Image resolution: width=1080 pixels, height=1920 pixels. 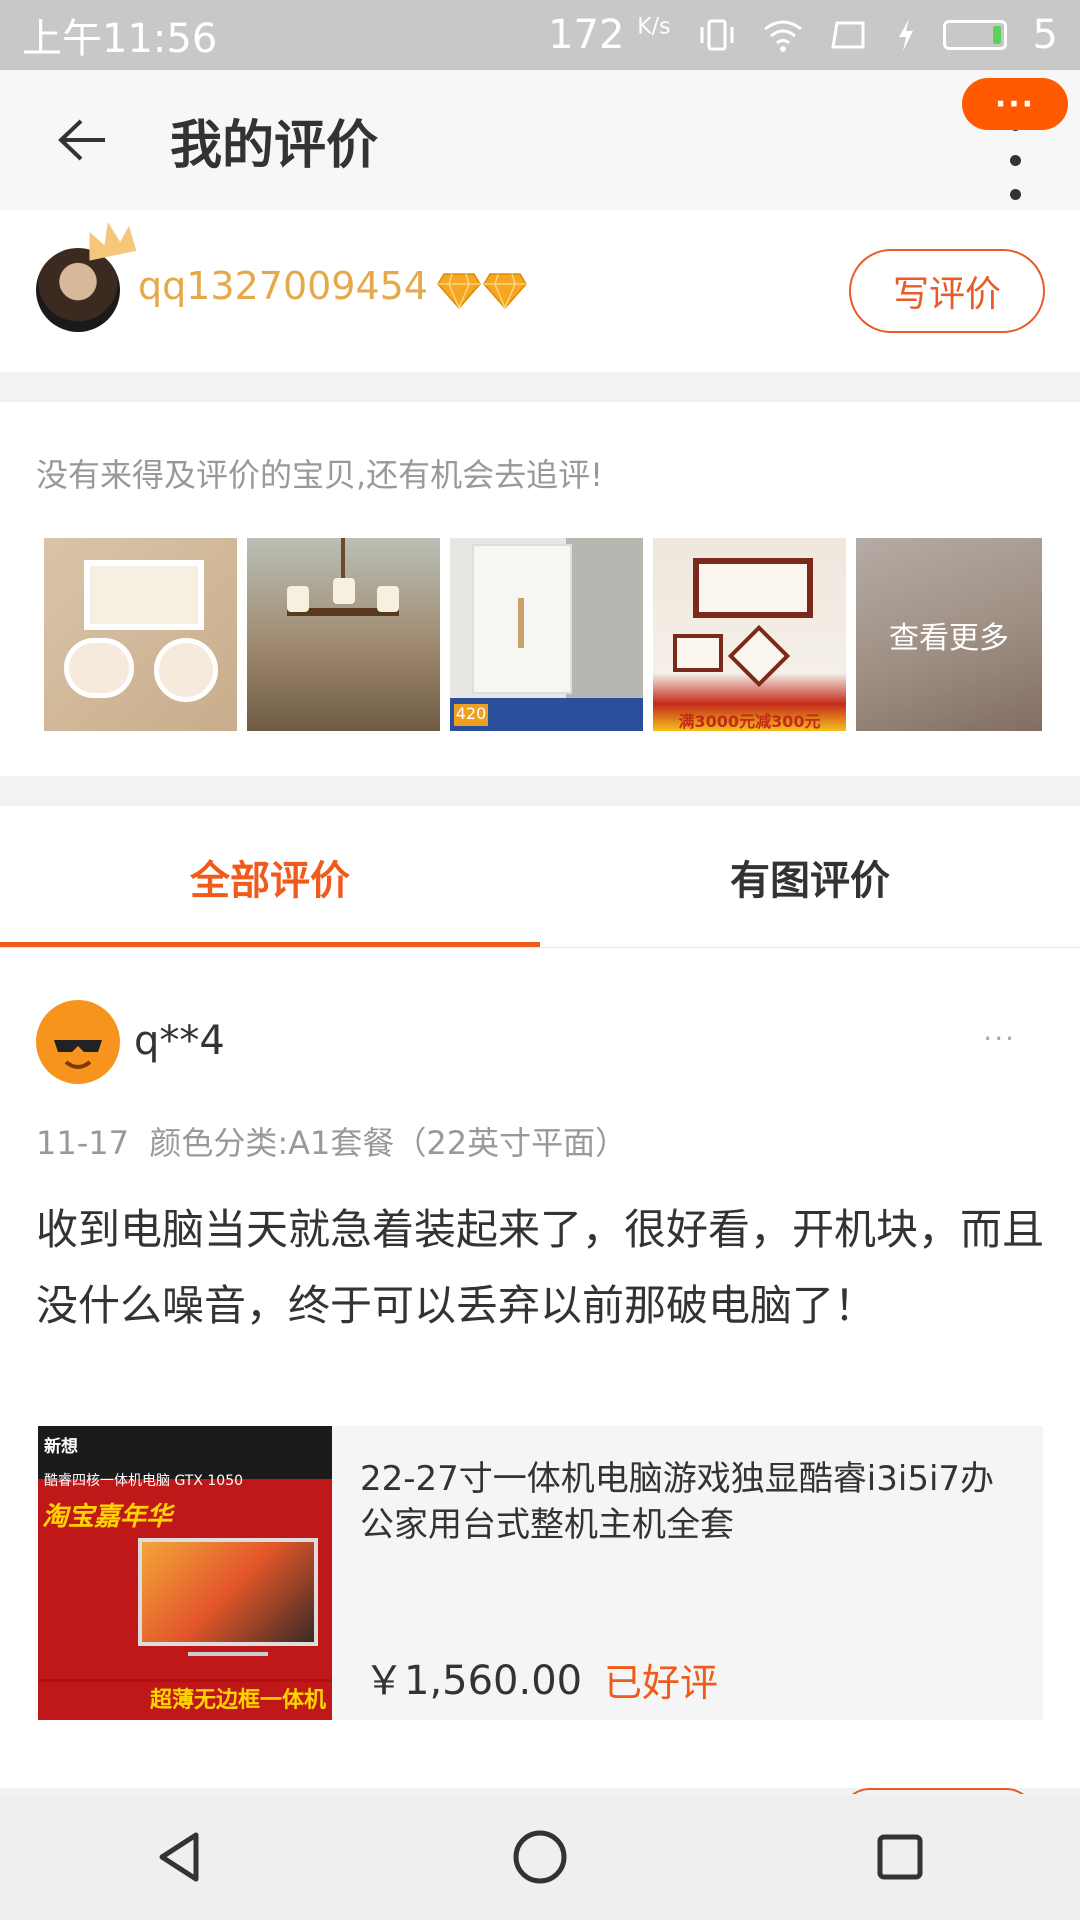 I want to click on back-button, so click(x=82, y=140).